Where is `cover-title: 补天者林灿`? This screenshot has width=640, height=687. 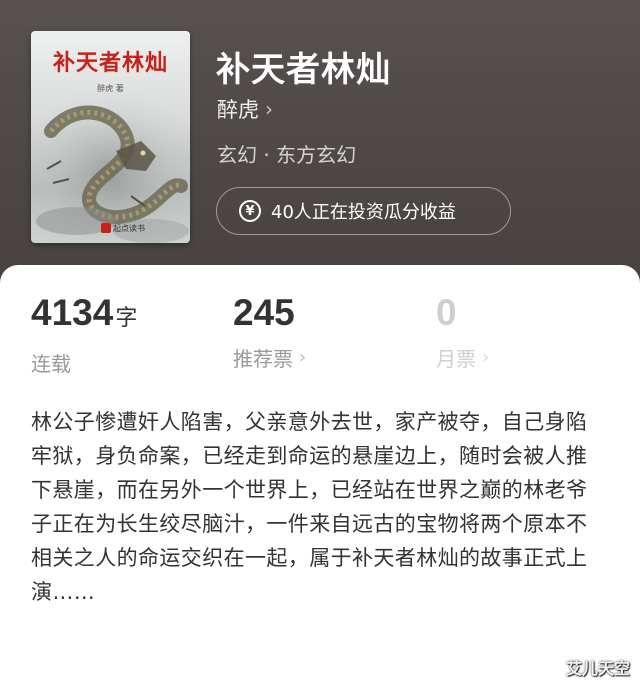 cover-title: 补天者林灿 is located at coordinates (110, 63).